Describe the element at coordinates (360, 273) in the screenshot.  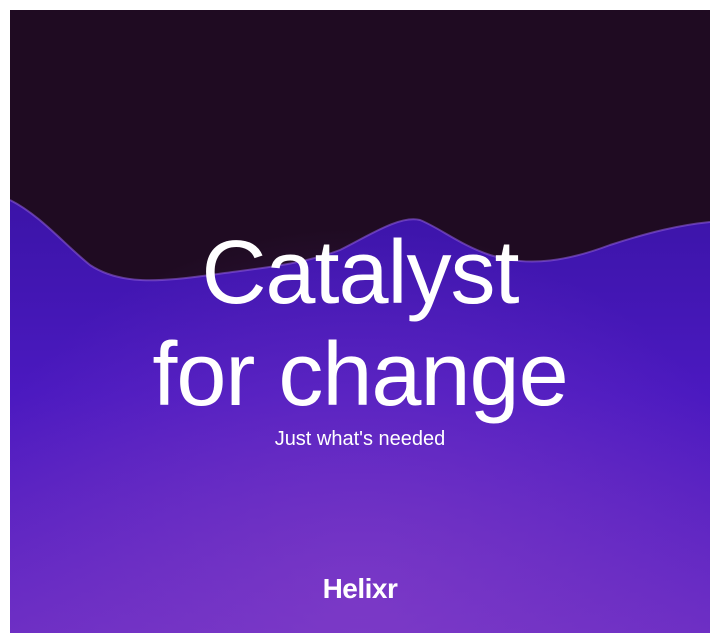
I see `headline-line-1: Catalyst` at that location.